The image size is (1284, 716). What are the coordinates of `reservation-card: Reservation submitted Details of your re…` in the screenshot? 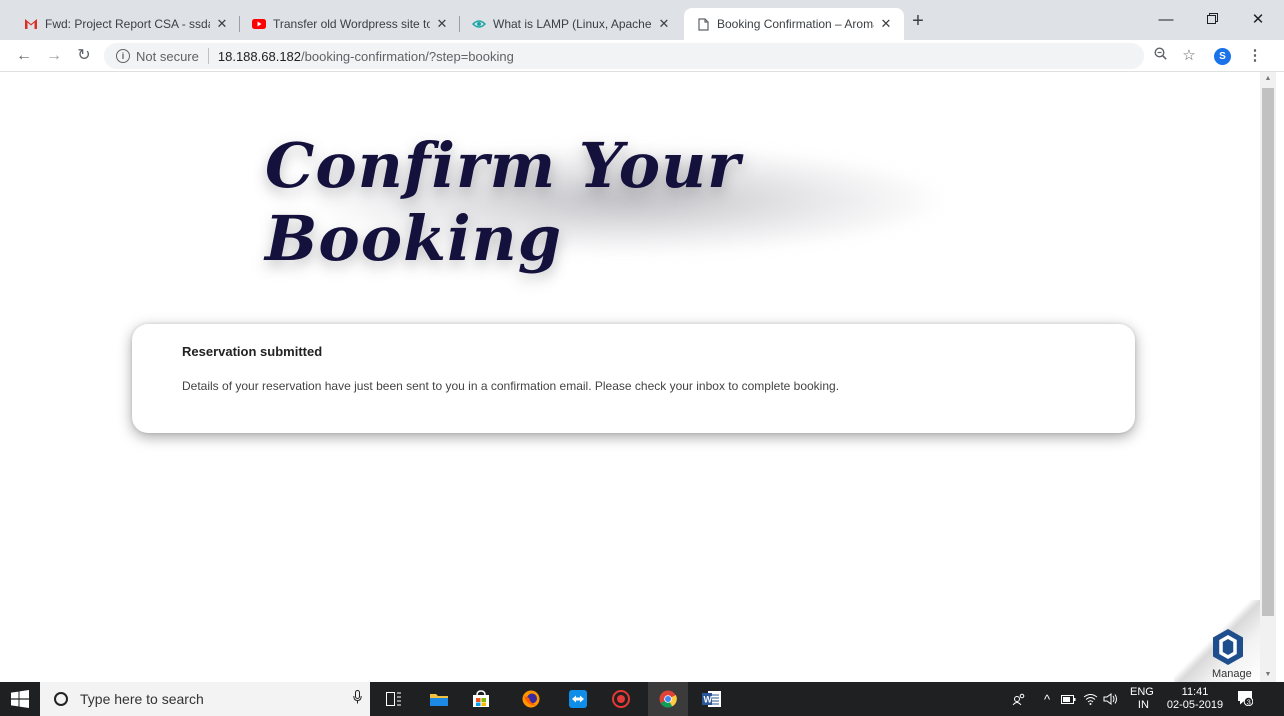 It's located at (633, 378).